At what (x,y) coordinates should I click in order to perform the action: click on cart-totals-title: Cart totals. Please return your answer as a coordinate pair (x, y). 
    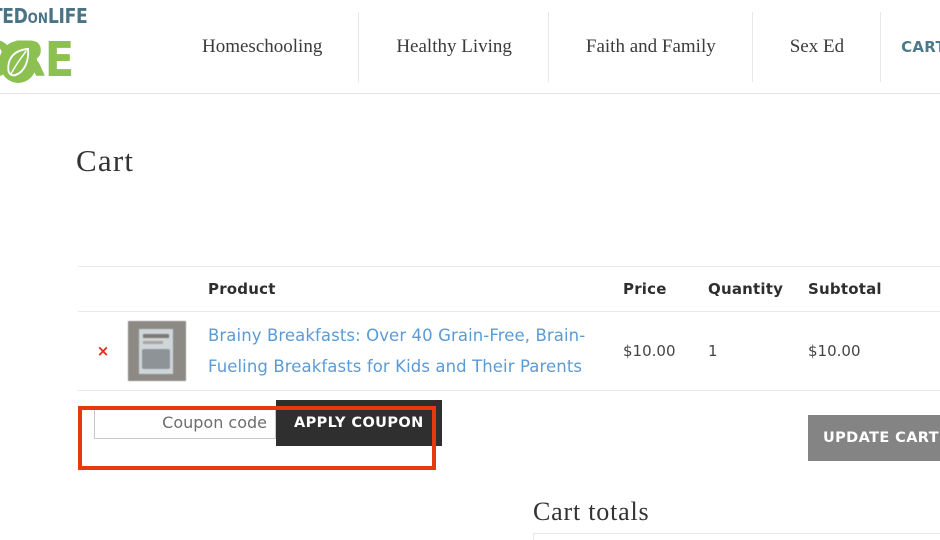
    Looking at the image, I should click on (591, 511).